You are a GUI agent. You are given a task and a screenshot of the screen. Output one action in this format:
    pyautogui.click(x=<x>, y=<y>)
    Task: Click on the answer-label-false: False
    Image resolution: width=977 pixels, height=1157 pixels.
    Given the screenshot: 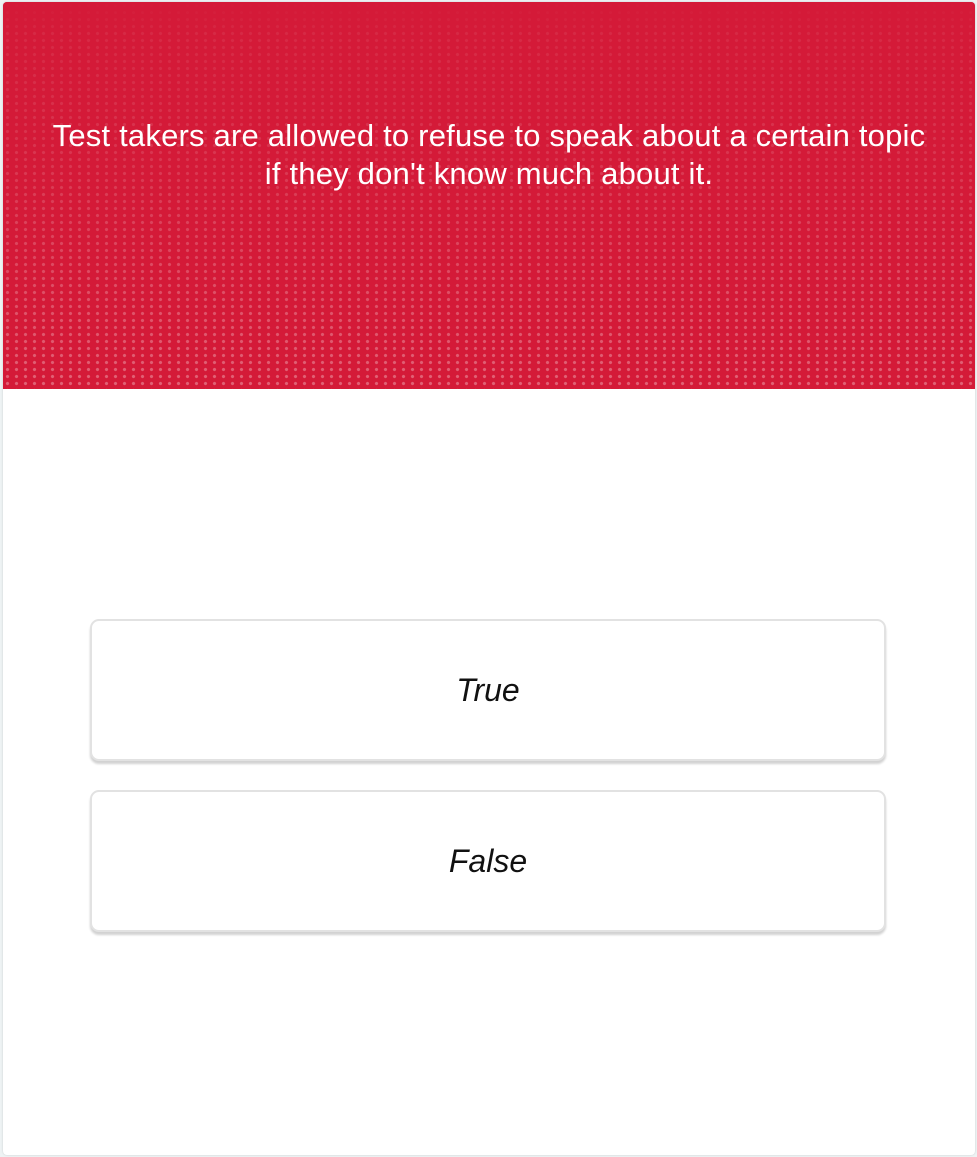 What is the action you would take?
    pyautogui.click(x=488, y=860)
    